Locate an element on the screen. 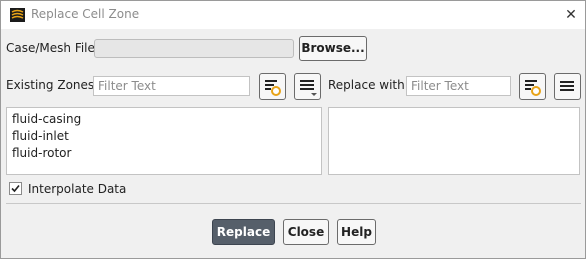 This screenshot has height=259, width=586. window-title: Replace Cell Zone is located at coordinates (85, 14).